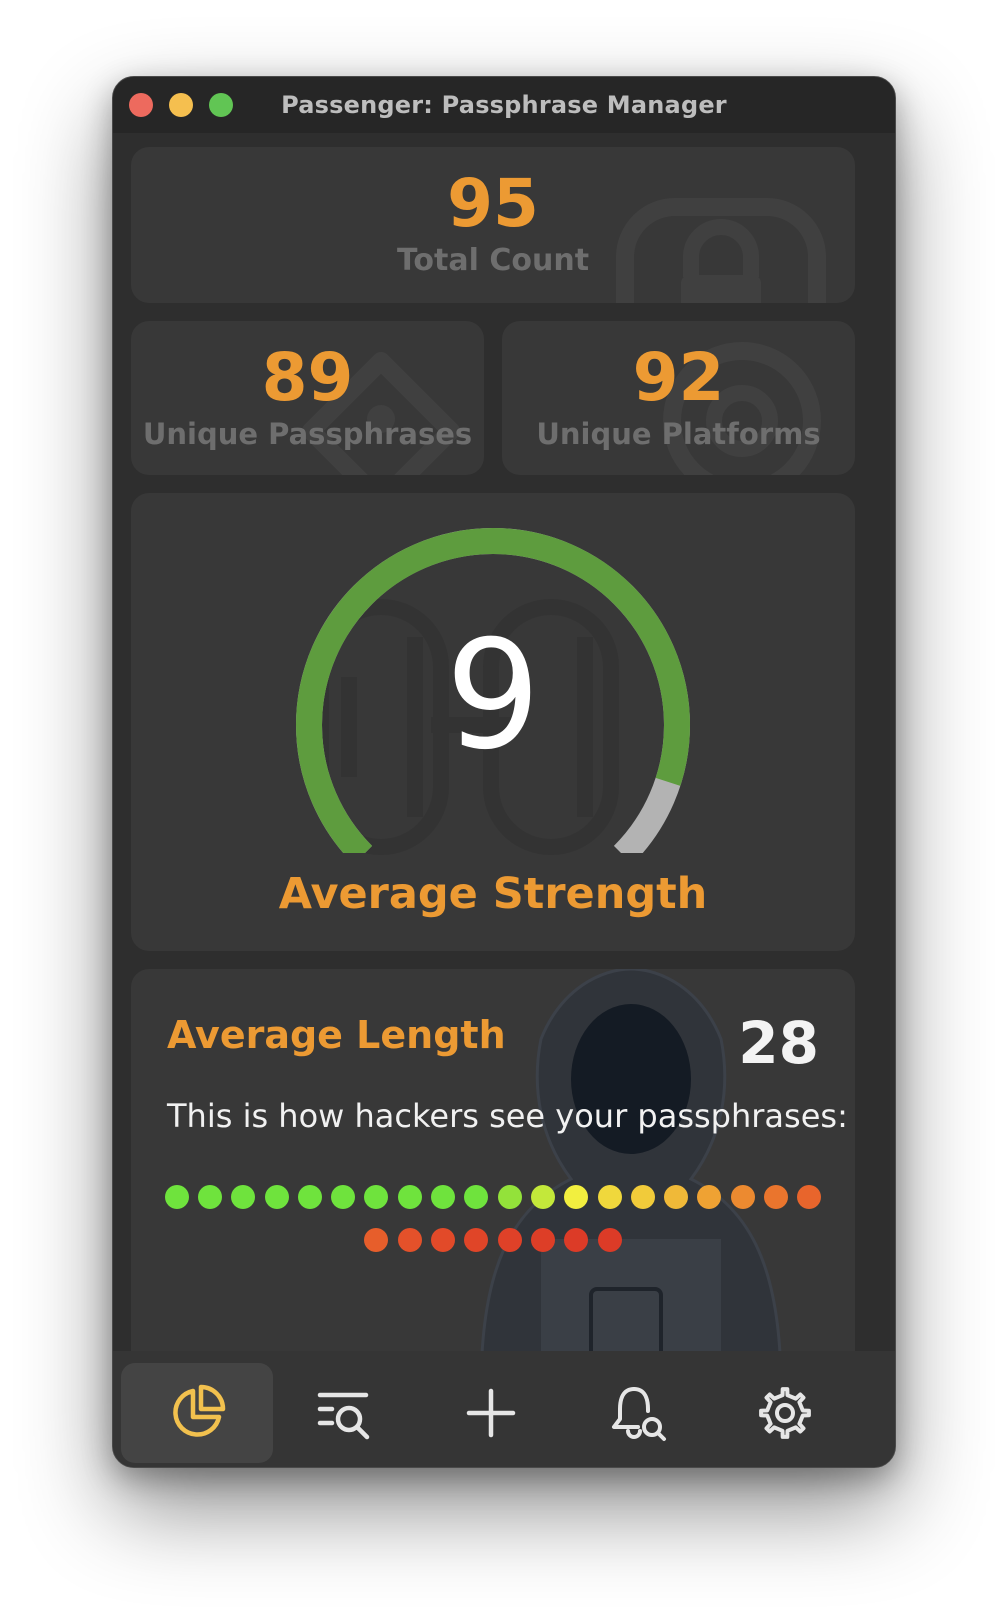  I want to click on bell-search-icon, so click(639, 1414).